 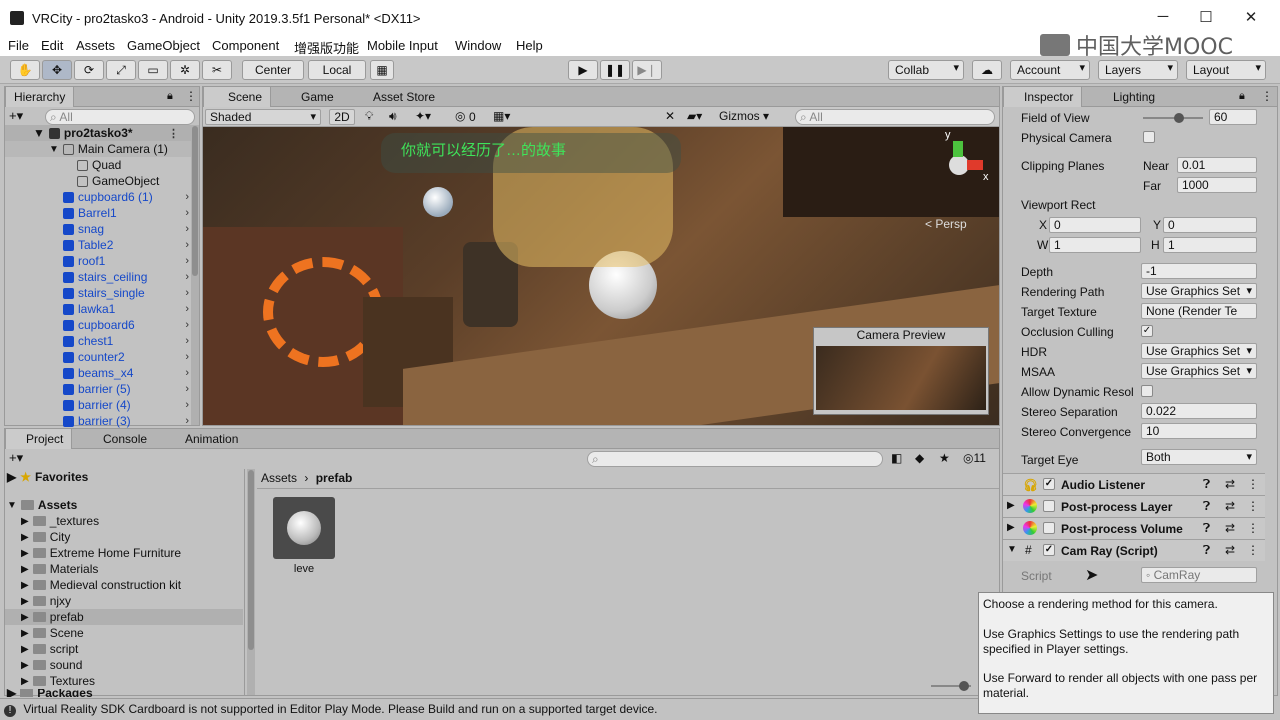 What do you see at coordinates (944, 458) in the screenshot?
I see `favorite-star-icon: ★` at bounding box center [944, 458].